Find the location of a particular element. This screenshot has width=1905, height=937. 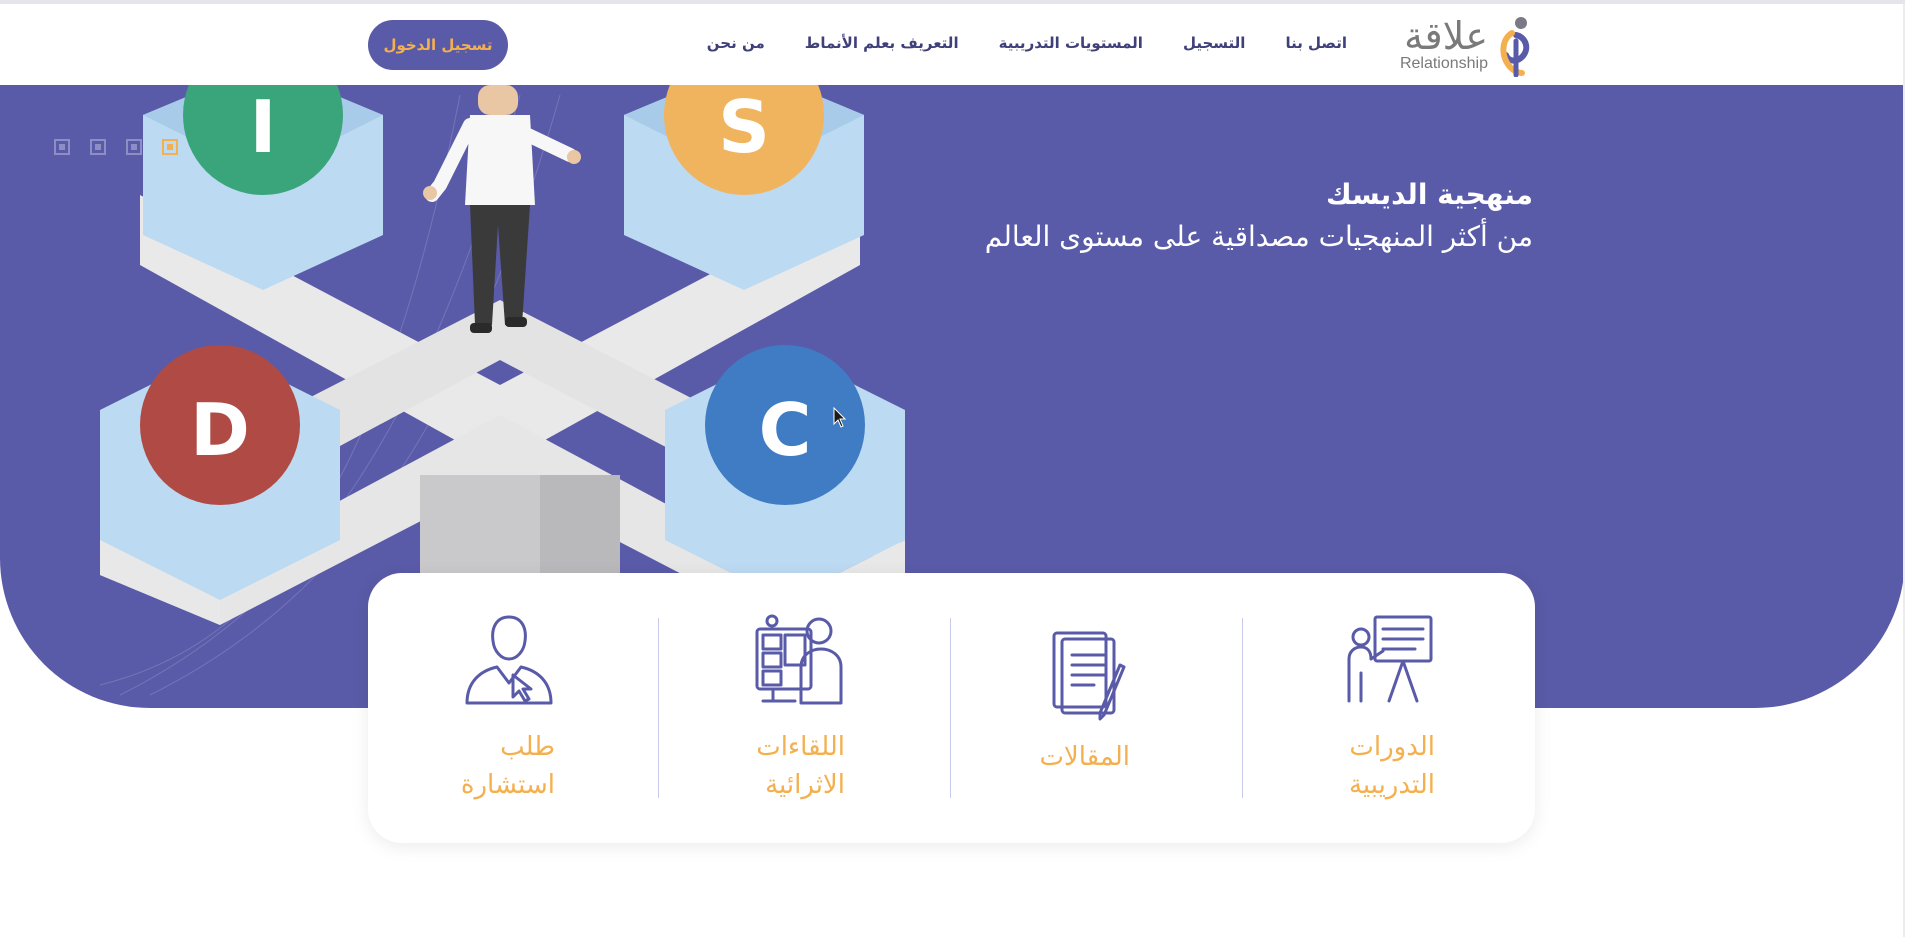

logo-english-text: Relationship is located at coordinates (1443, 63).